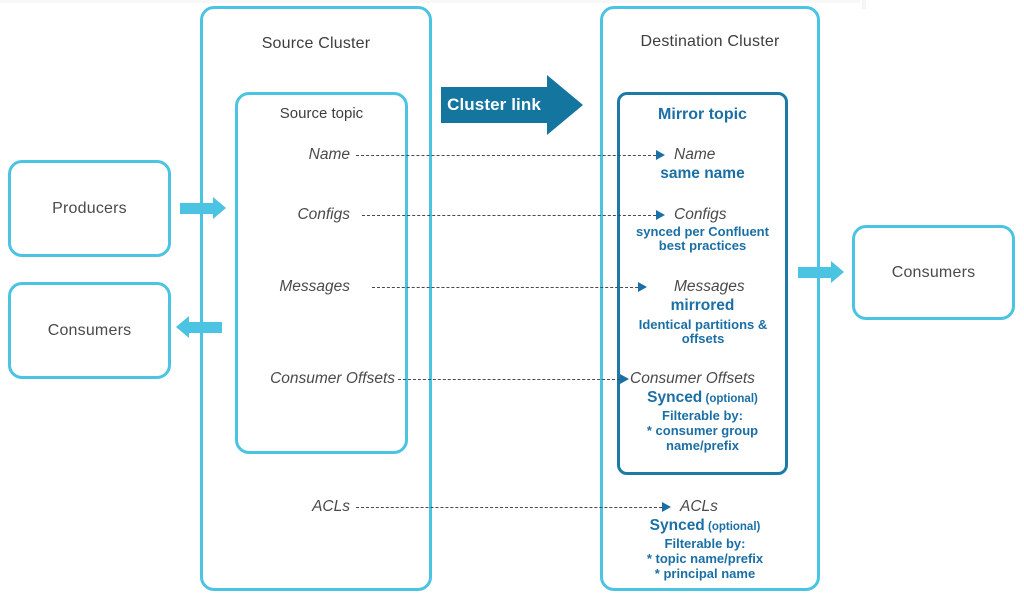 Image resolution: width=1024 pixels, height=597 pixels. I want to click on cluster-link-shaft: Cluster link, so click(494, 105).